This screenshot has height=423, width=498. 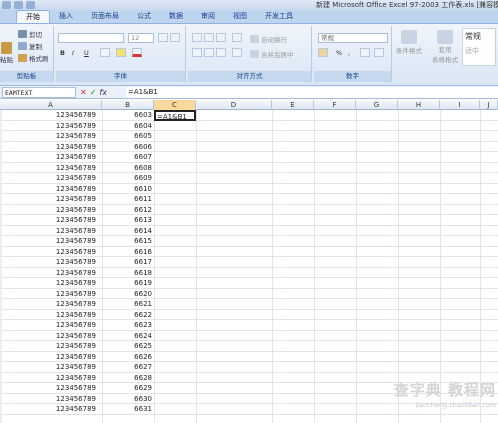 I want to click on cell-b: 6621, so click(x=128, y=304).